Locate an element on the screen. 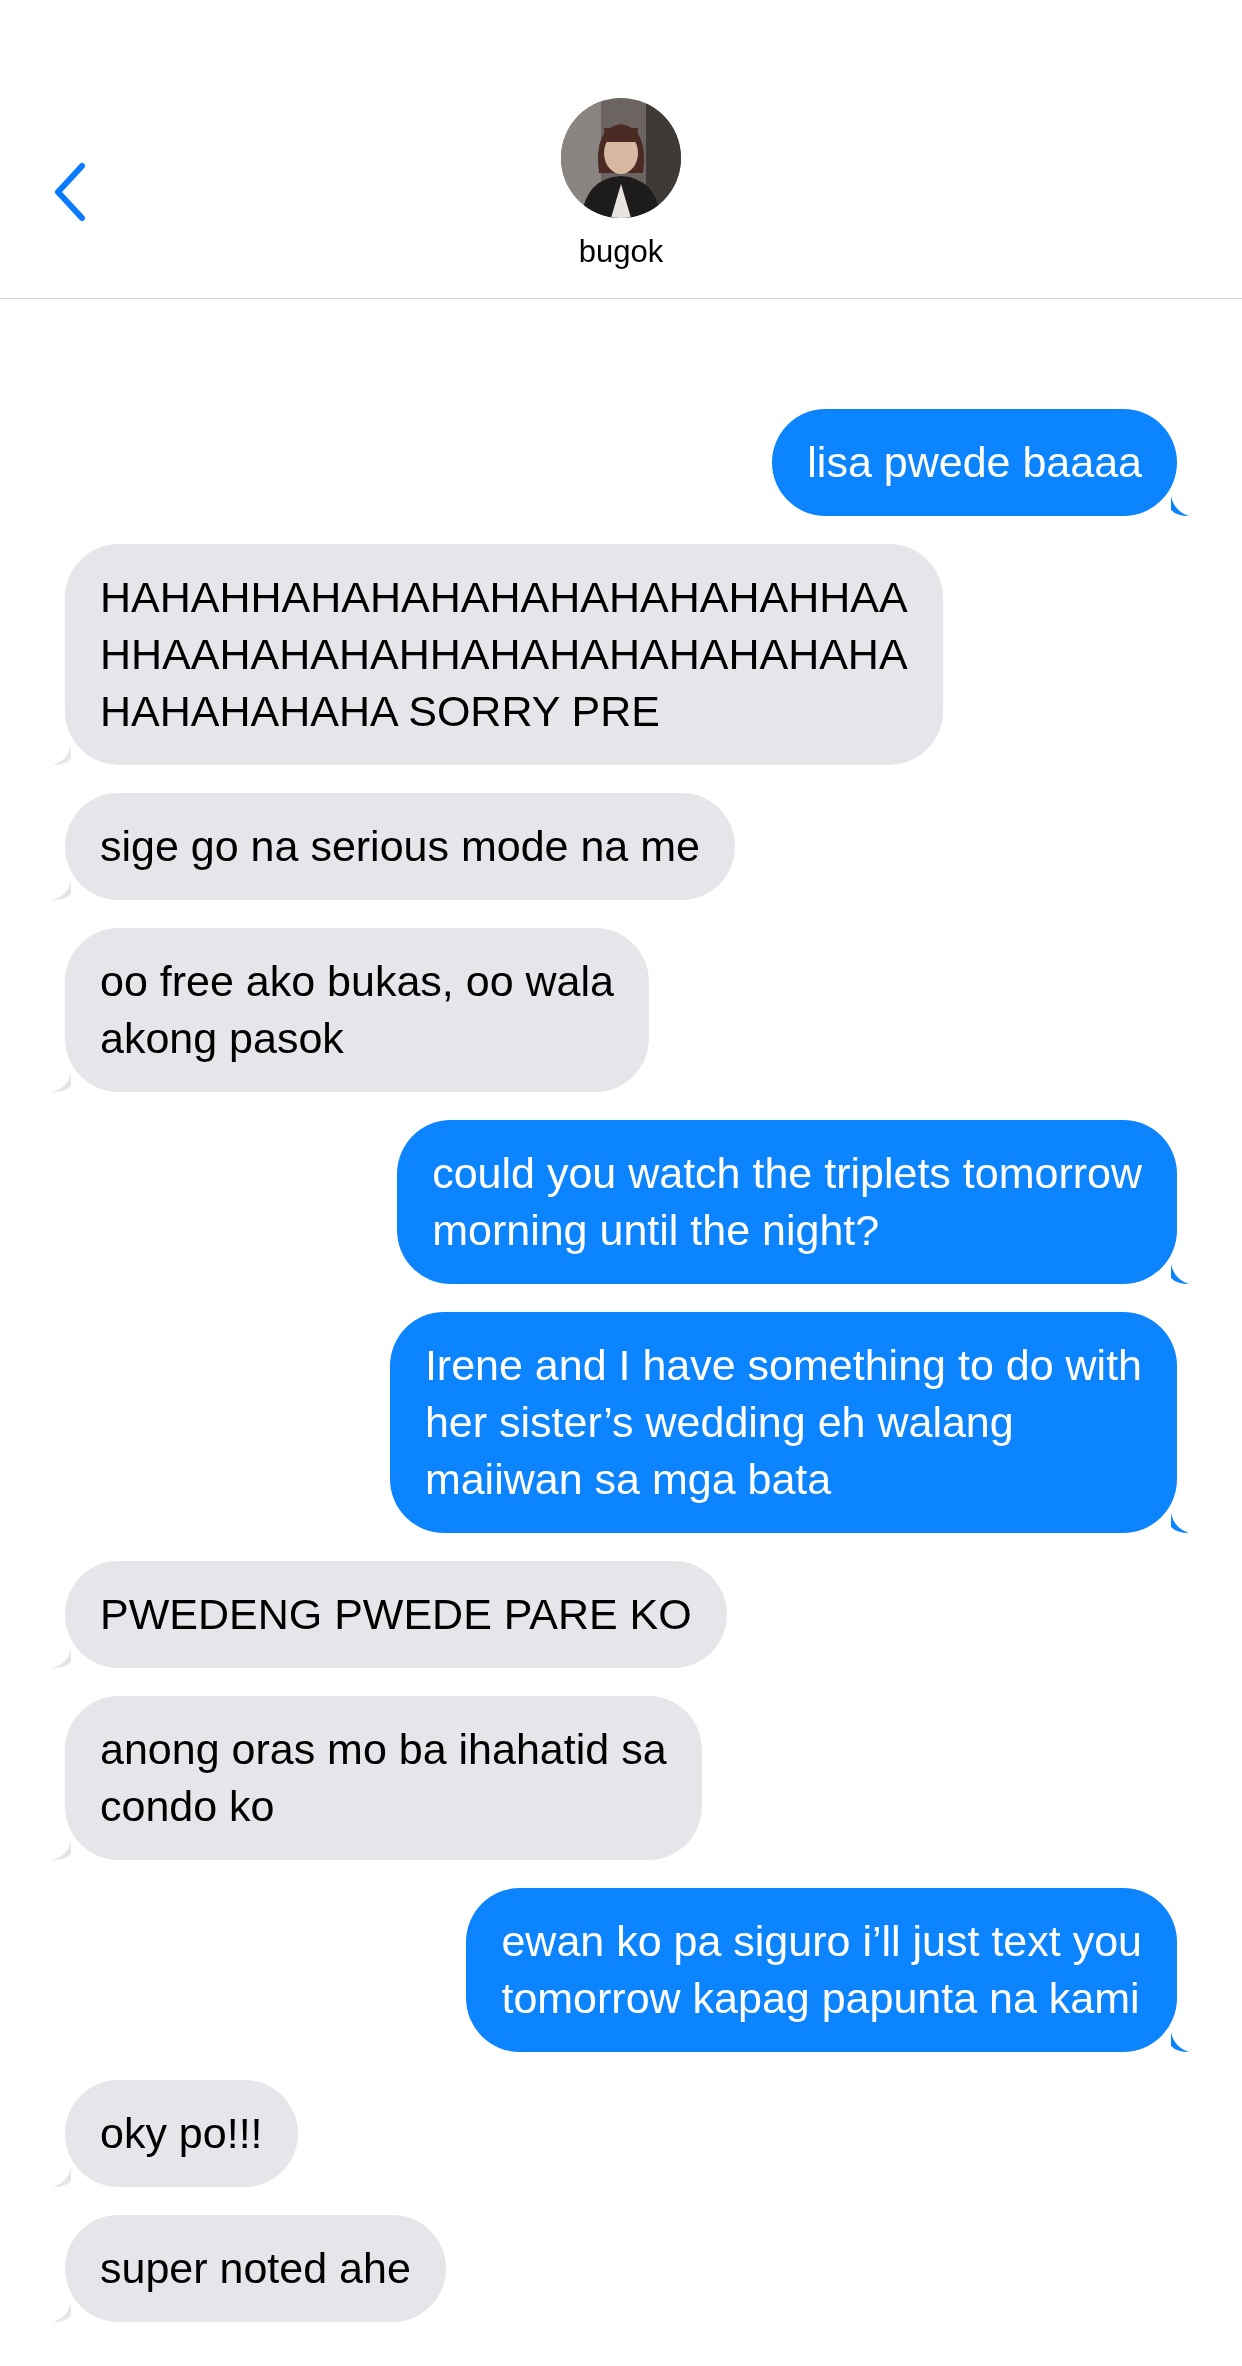 Image resolution: width=1242 pixels, height=2366 pixels. contact-name: bugok is located at coordinates (621, 252).